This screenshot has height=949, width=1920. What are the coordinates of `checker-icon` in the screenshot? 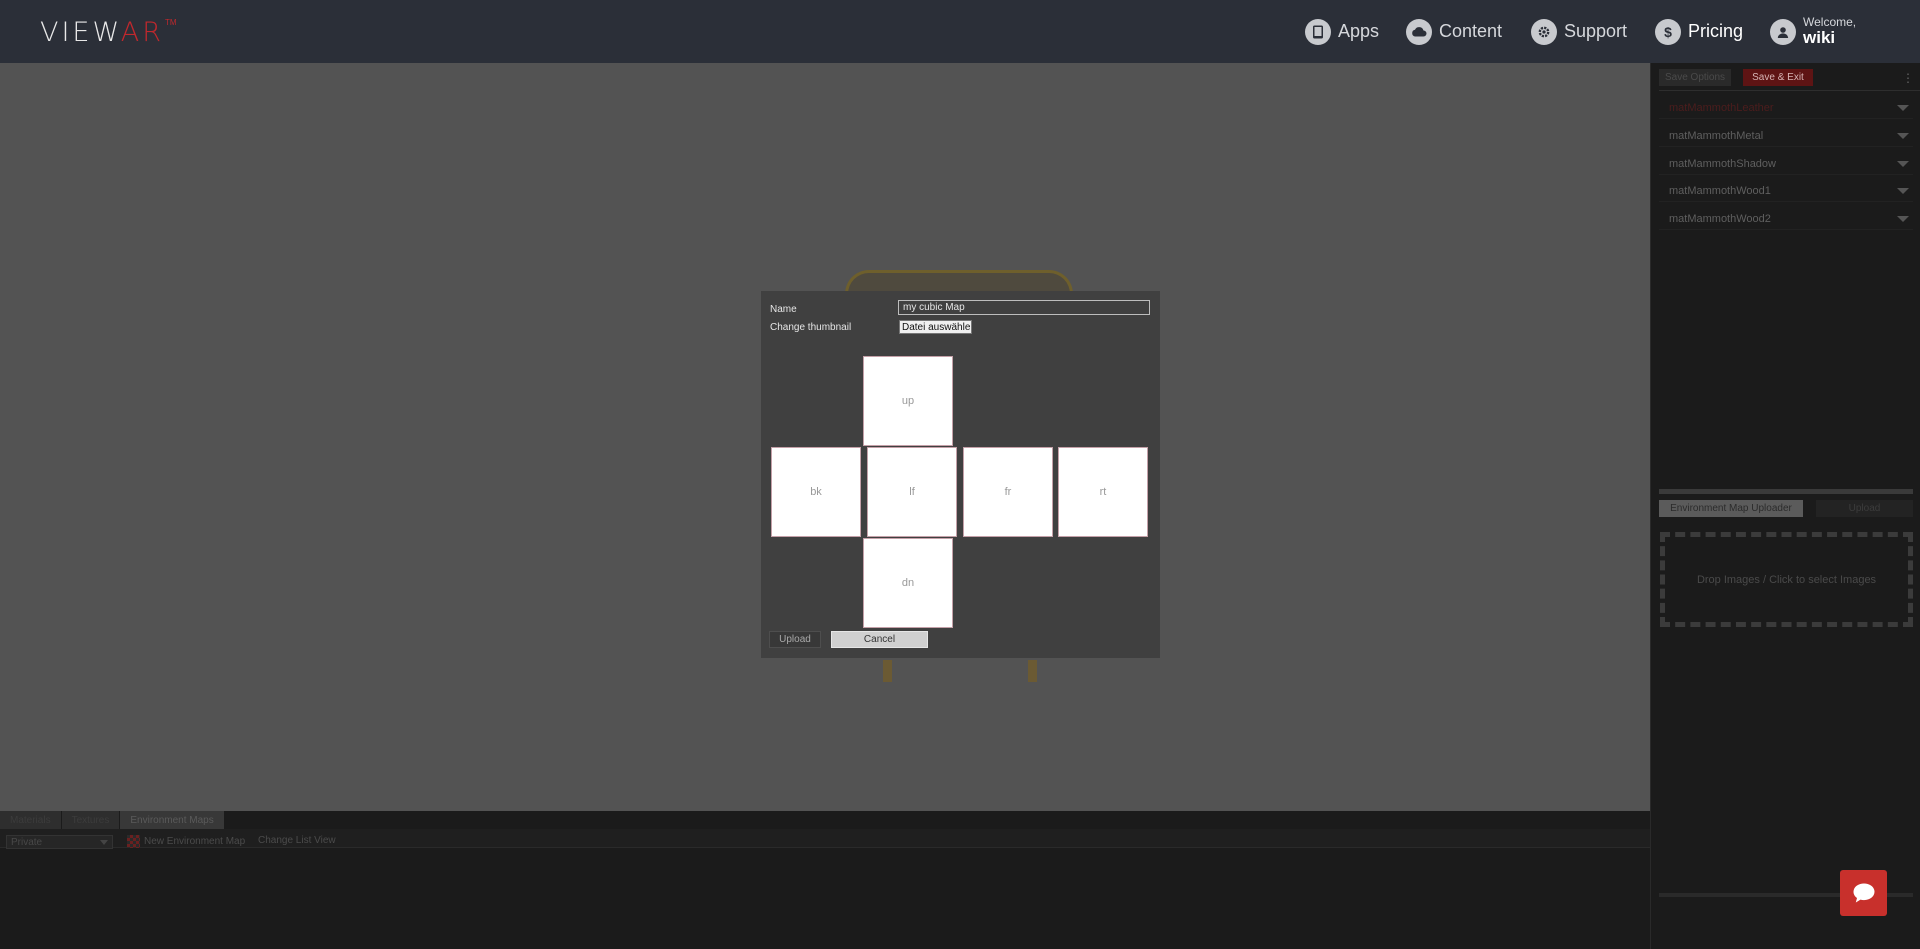 It's located at (133, 841).